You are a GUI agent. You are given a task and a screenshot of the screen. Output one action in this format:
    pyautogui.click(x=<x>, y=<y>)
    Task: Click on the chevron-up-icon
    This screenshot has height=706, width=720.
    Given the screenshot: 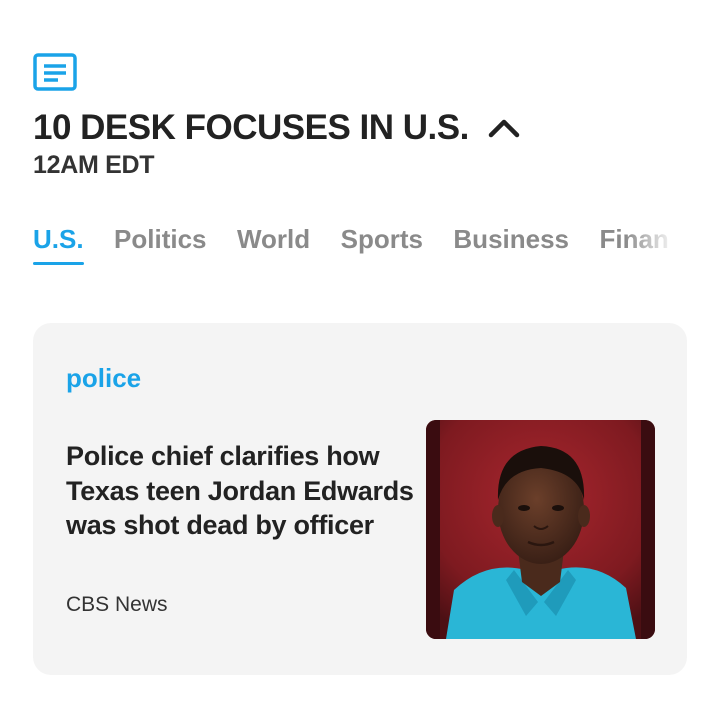 What is the action you would take?
    pyautogui.click(x=504, y=128)
    